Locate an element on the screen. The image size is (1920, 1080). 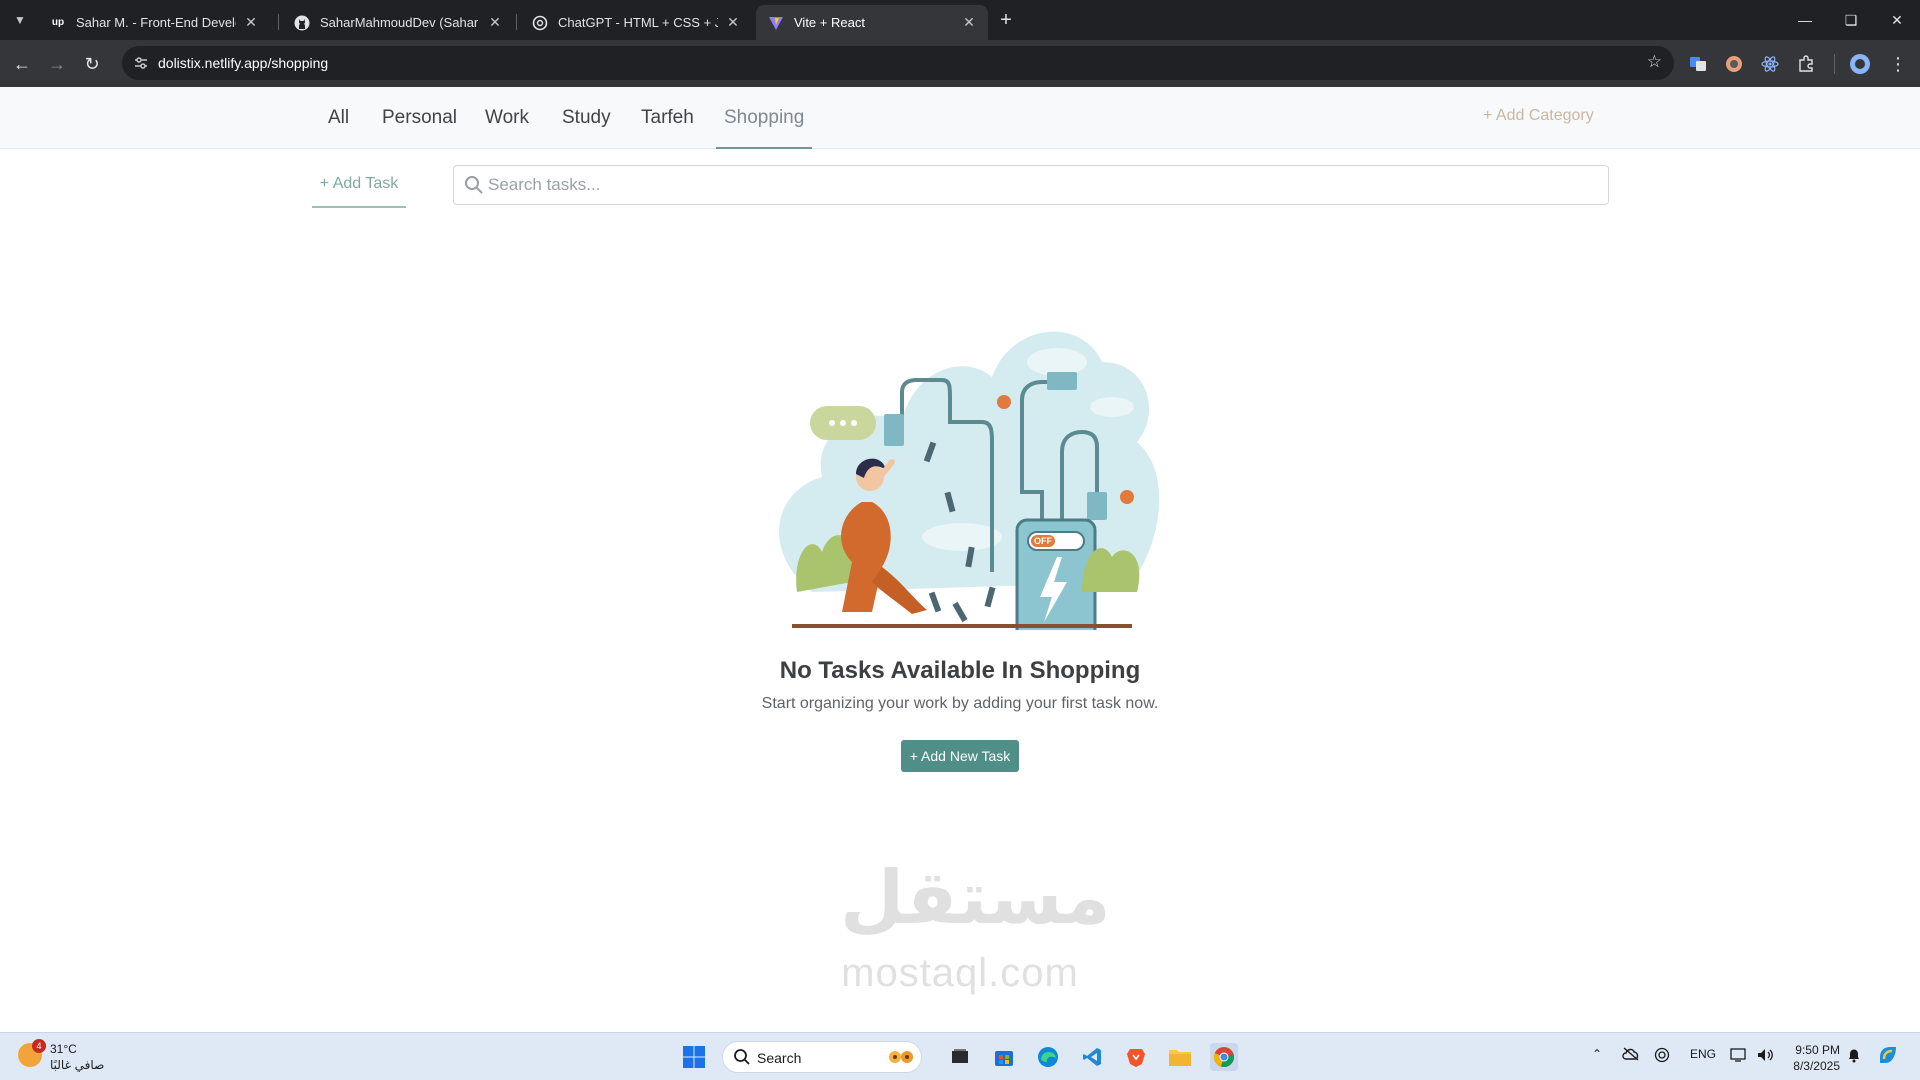
show-hidden-icons-chevron-icon: ⌃ is located at coordinates (1597, 1054).